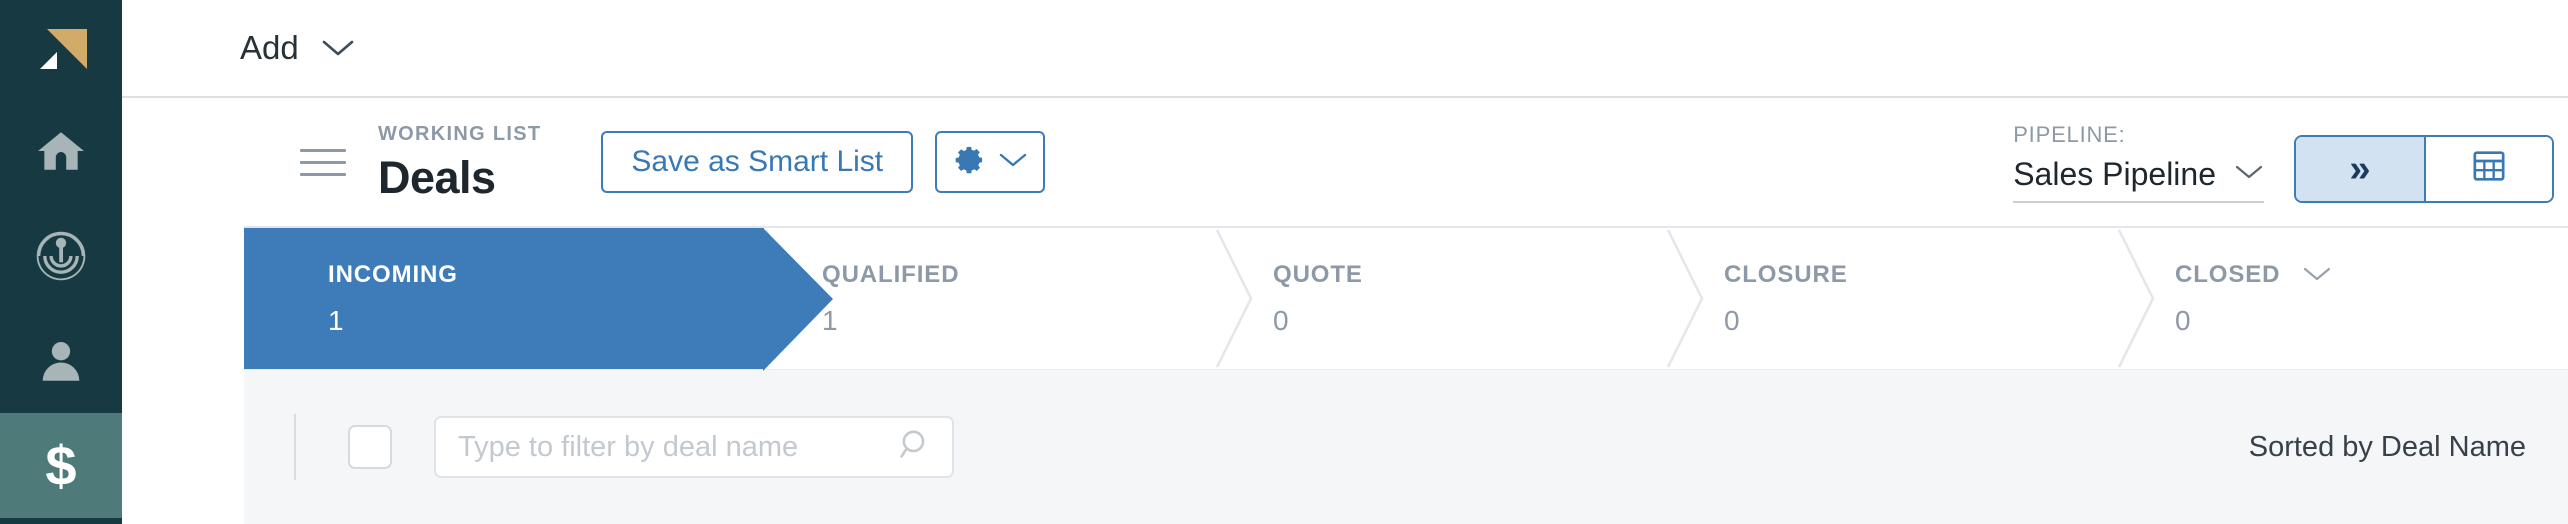 This screenshot has width=2568, height=524. Describe the element at coordinates (460, 134) in the screenshot. I see `working-list-label: WORKING LIST` at that location.